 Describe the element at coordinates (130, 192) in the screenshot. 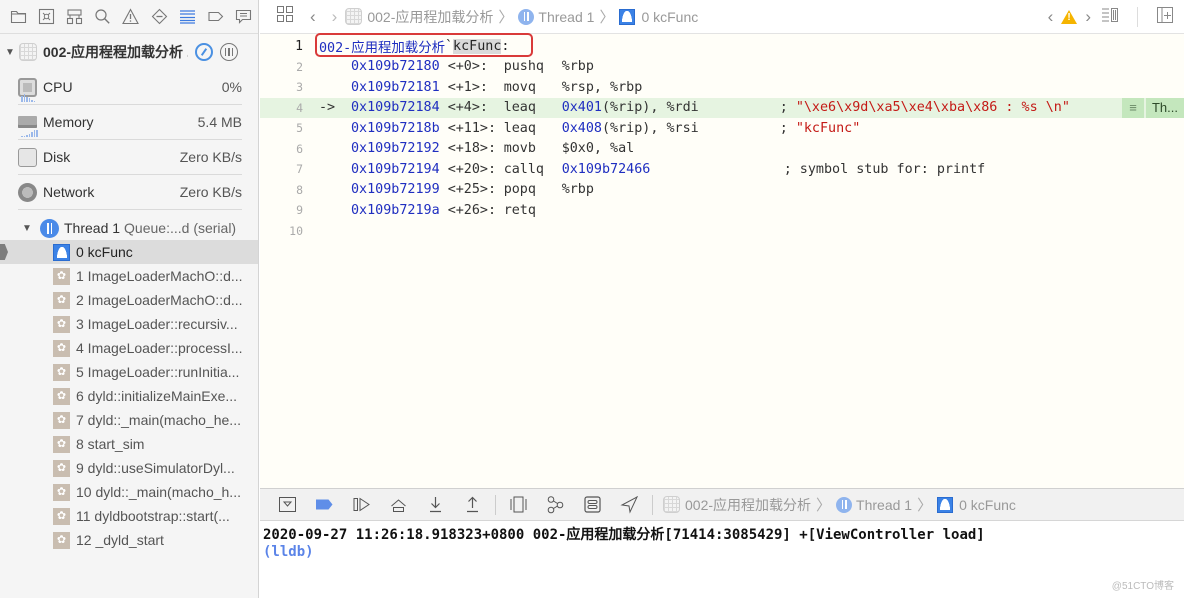

I see `gauge-network: Network Zero KB/s` at that location.